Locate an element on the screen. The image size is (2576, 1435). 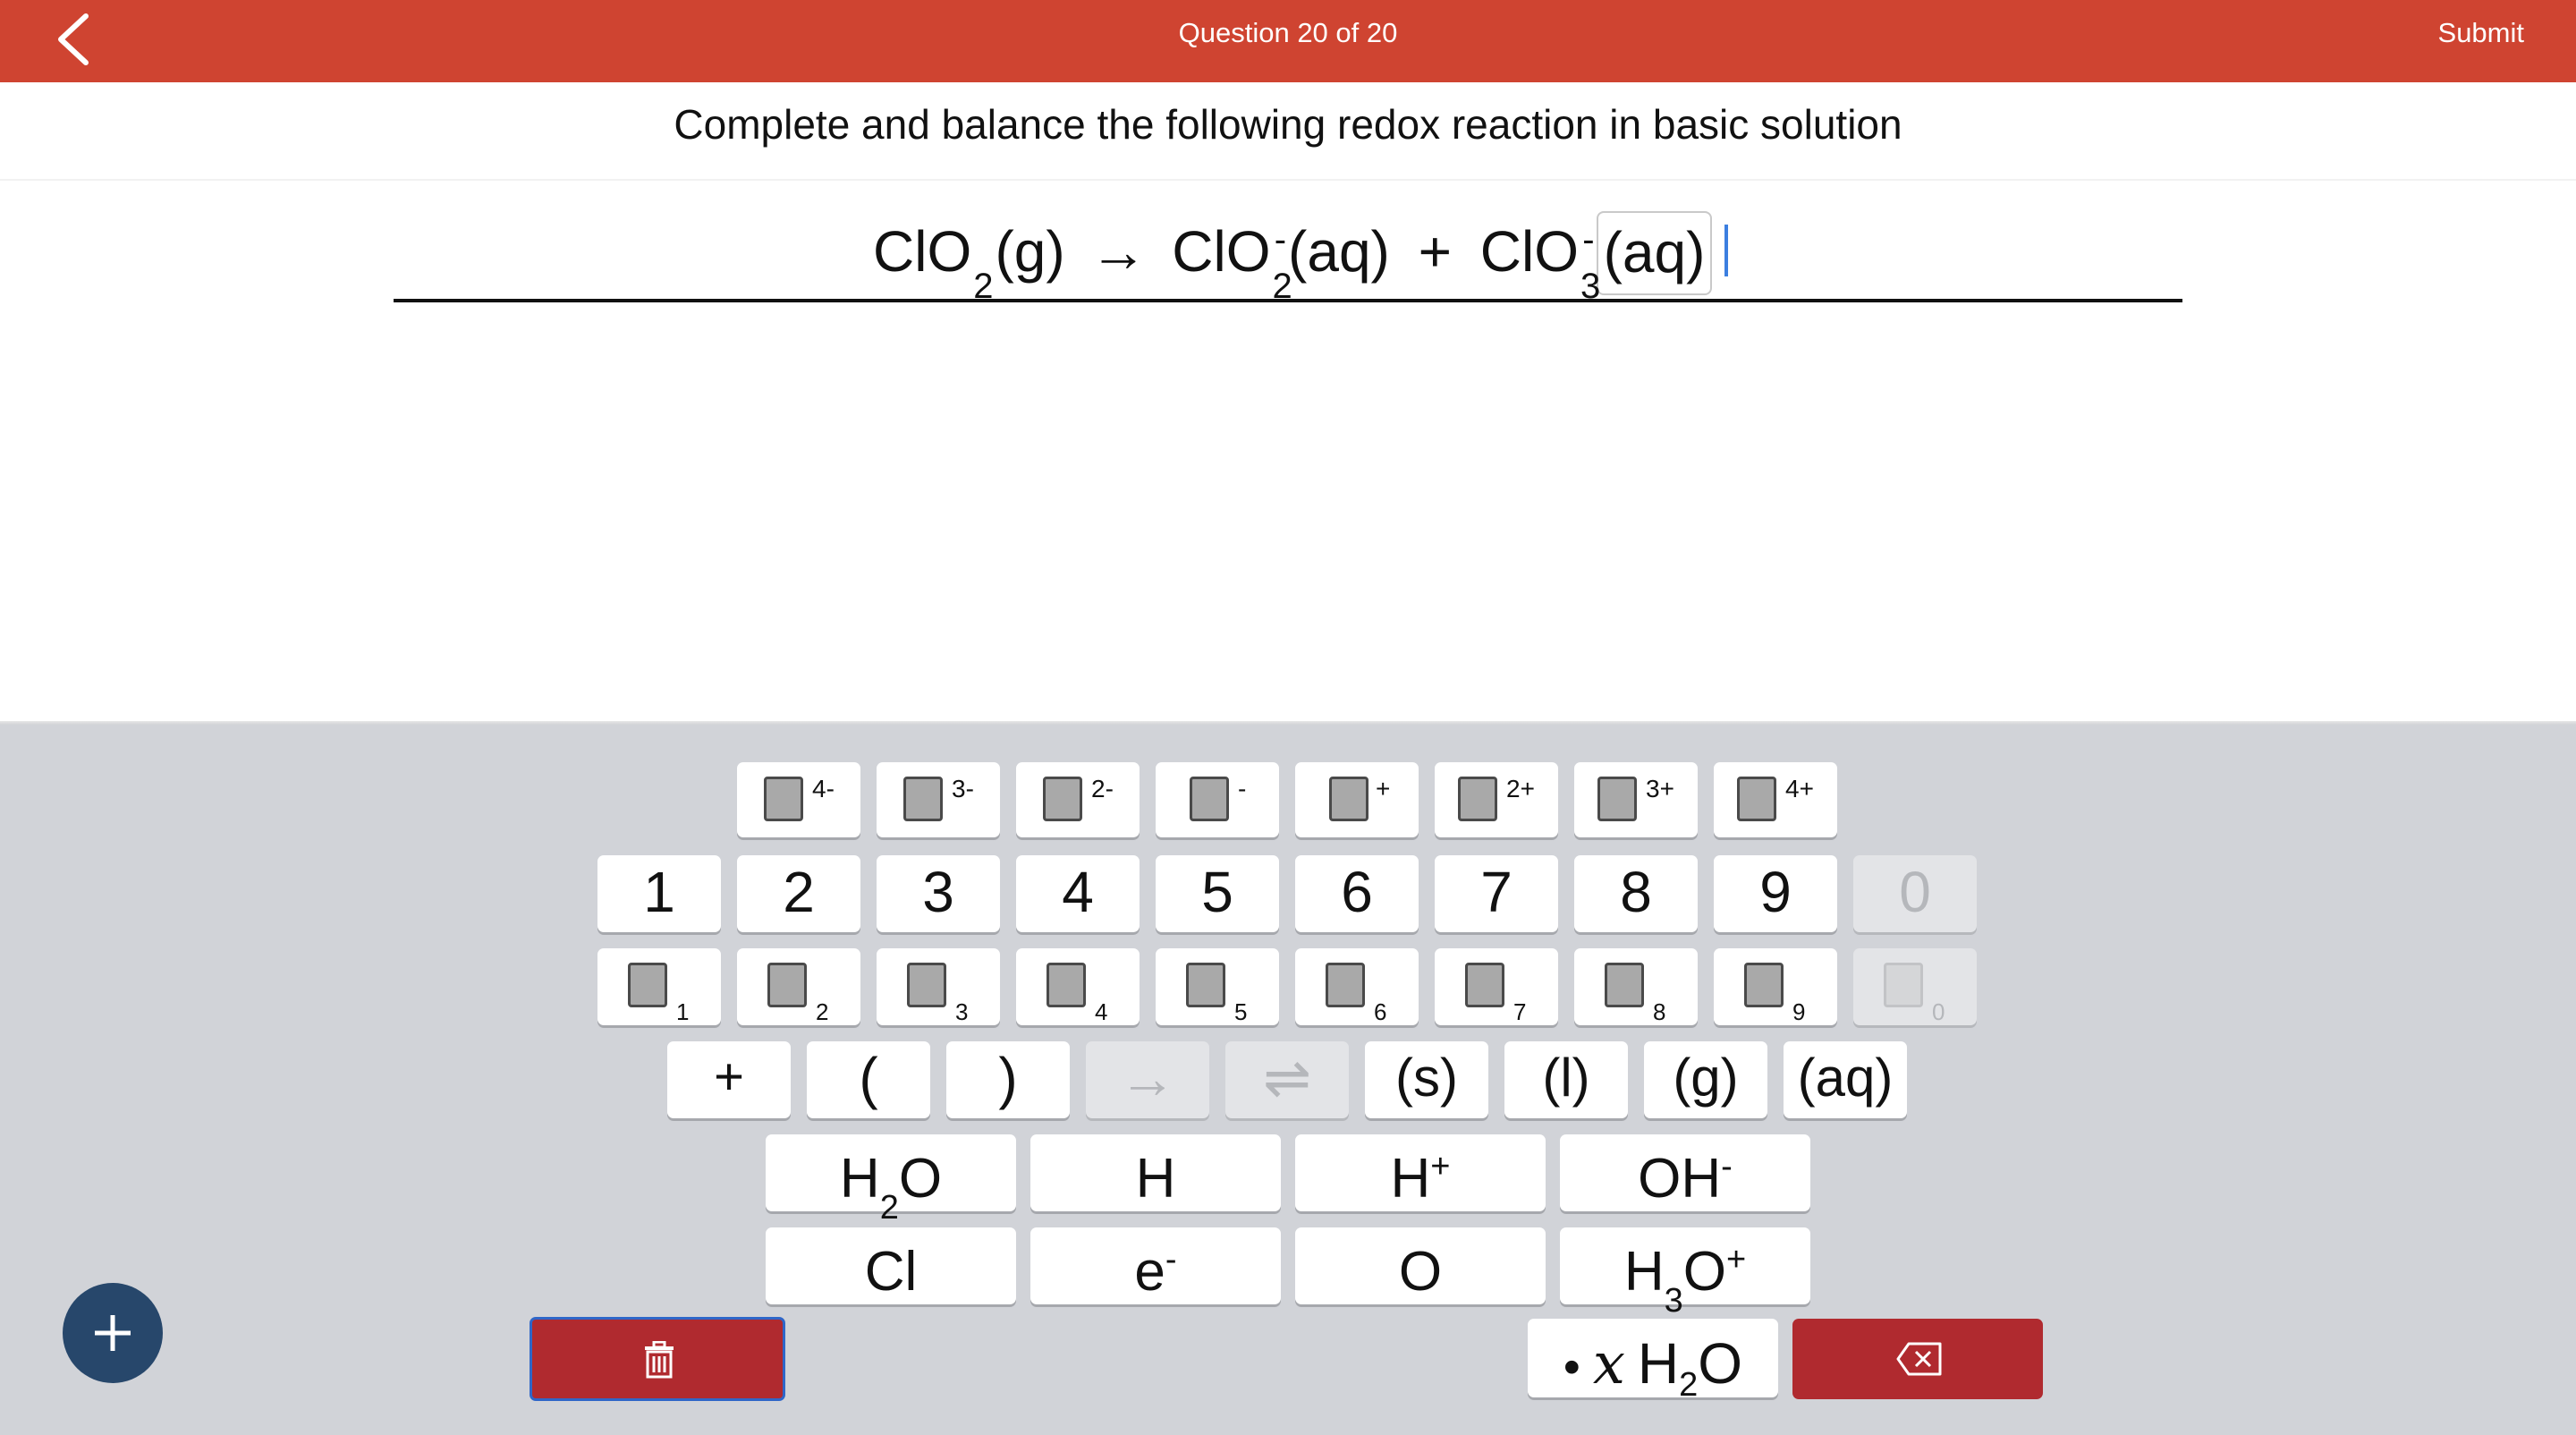
digit-label: 5 is located at coordinates (1217, 892).